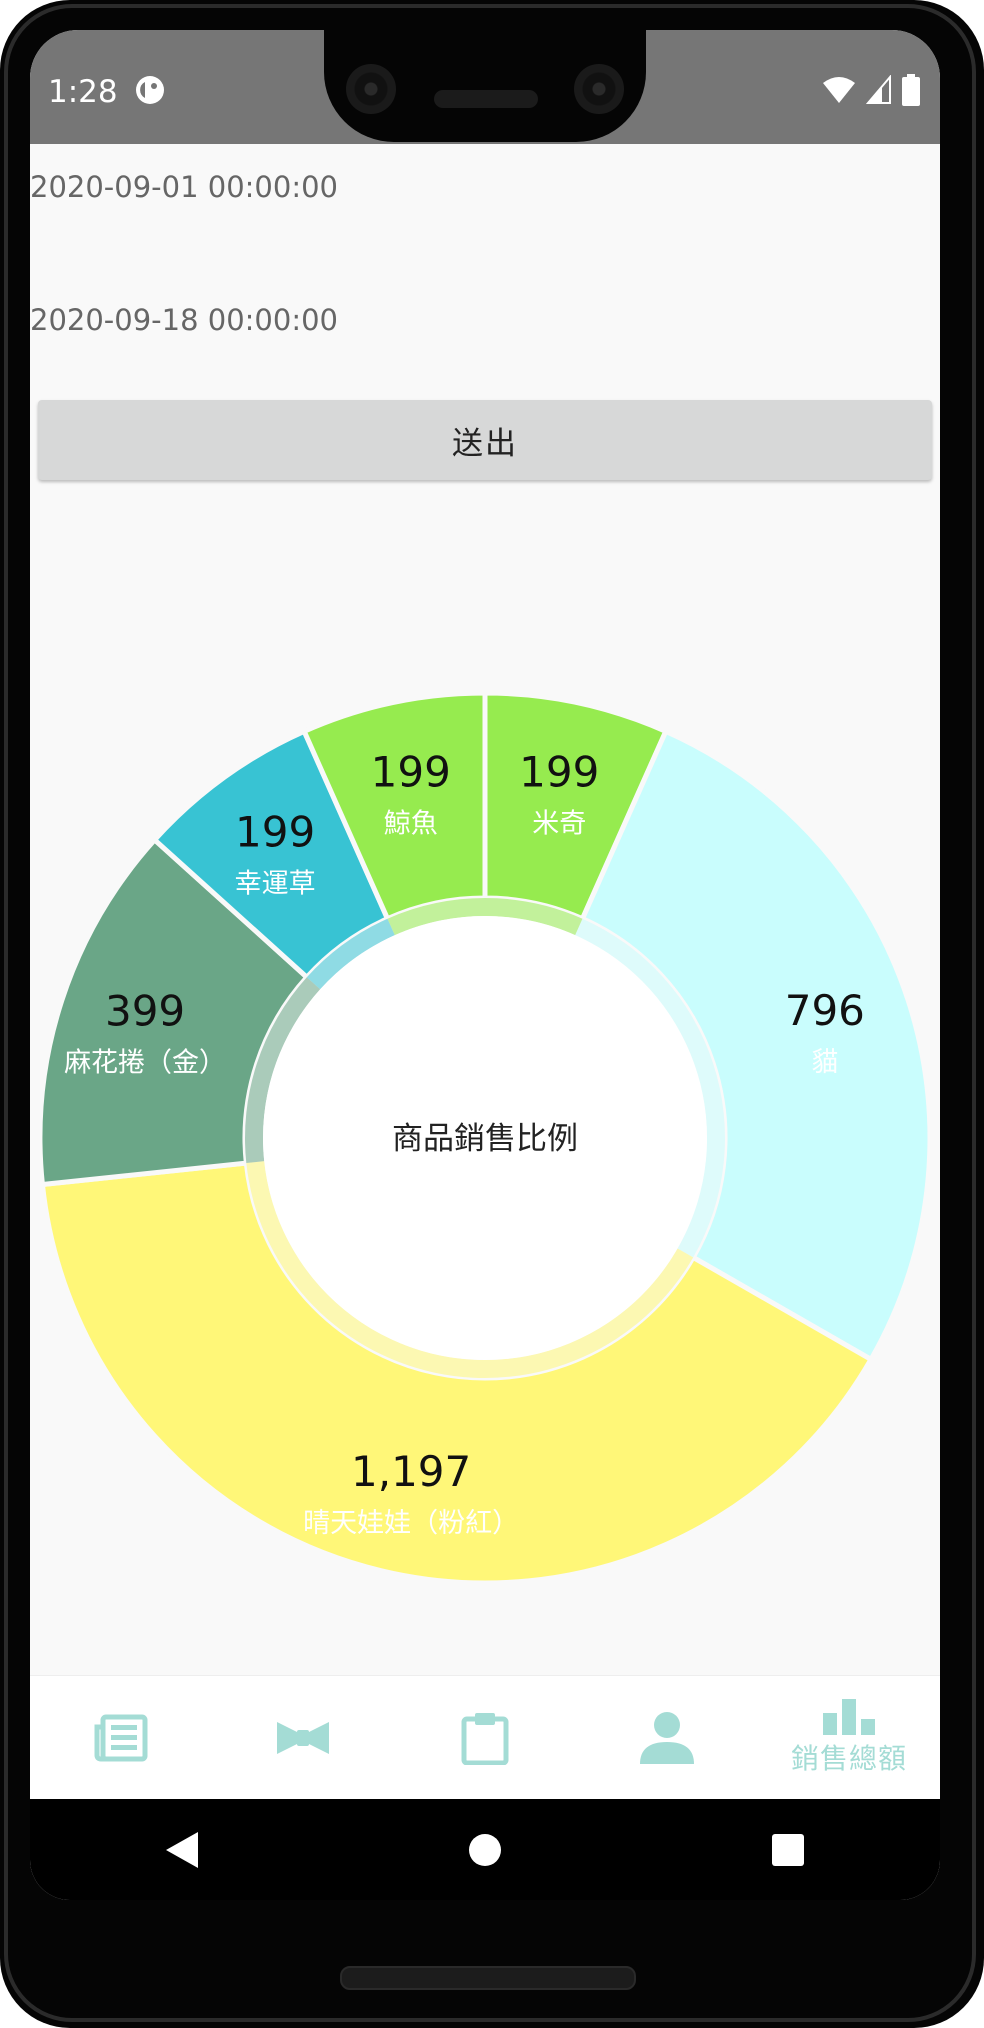  What do you see at coordinates (485, 86) in the screenshot?
I see `camera-notch` at bounding box center [485, 86].